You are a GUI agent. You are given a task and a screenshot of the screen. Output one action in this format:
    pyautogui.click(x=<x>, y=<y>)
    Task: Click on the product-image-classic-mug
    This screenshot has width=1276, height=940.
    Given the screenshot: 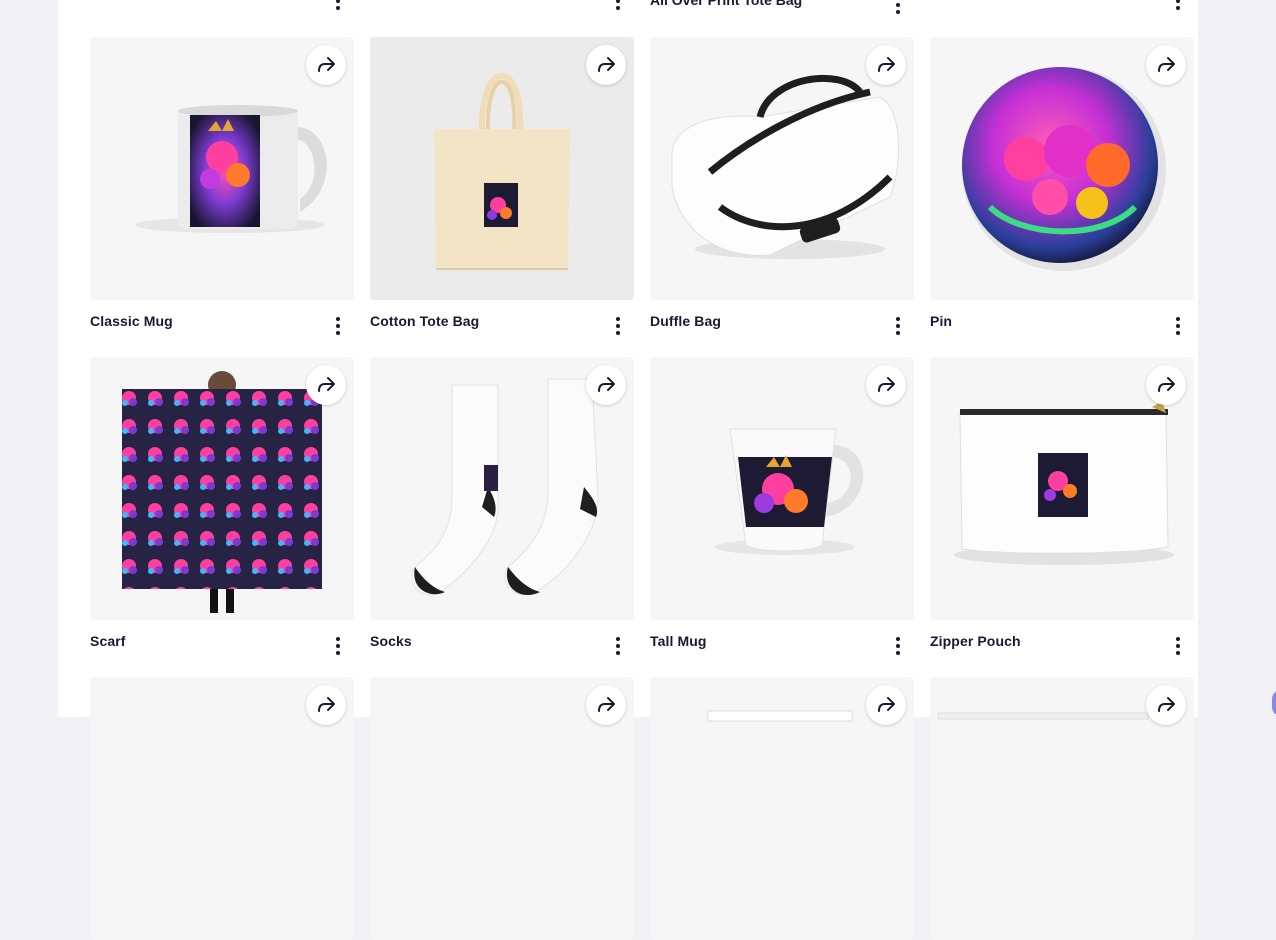 What is the action you would take?
    pyautogui.click(x=222, y=168)
    